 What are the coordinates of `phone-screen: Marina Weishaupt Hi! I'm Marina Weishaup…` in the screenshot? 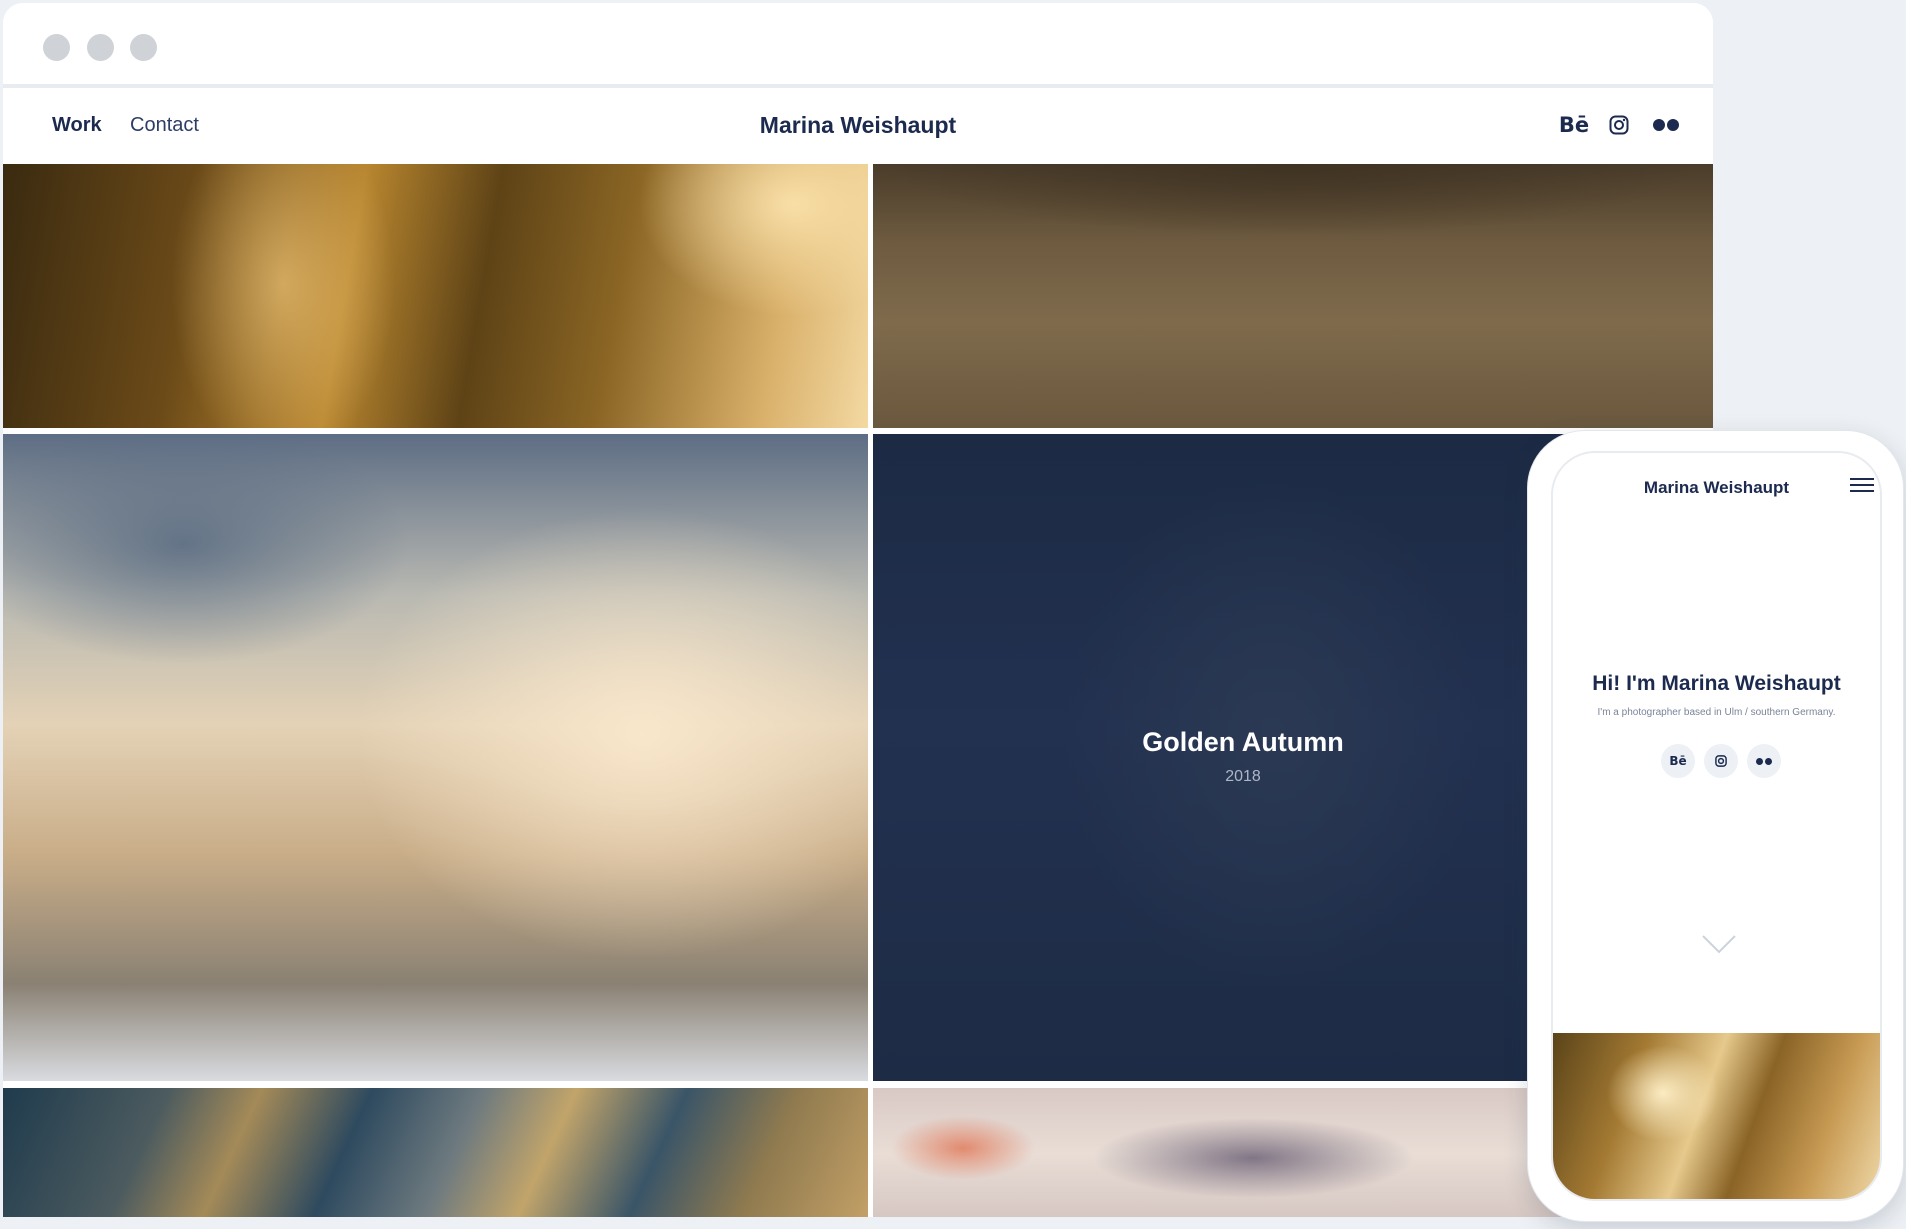 It's located at (1716, 826).